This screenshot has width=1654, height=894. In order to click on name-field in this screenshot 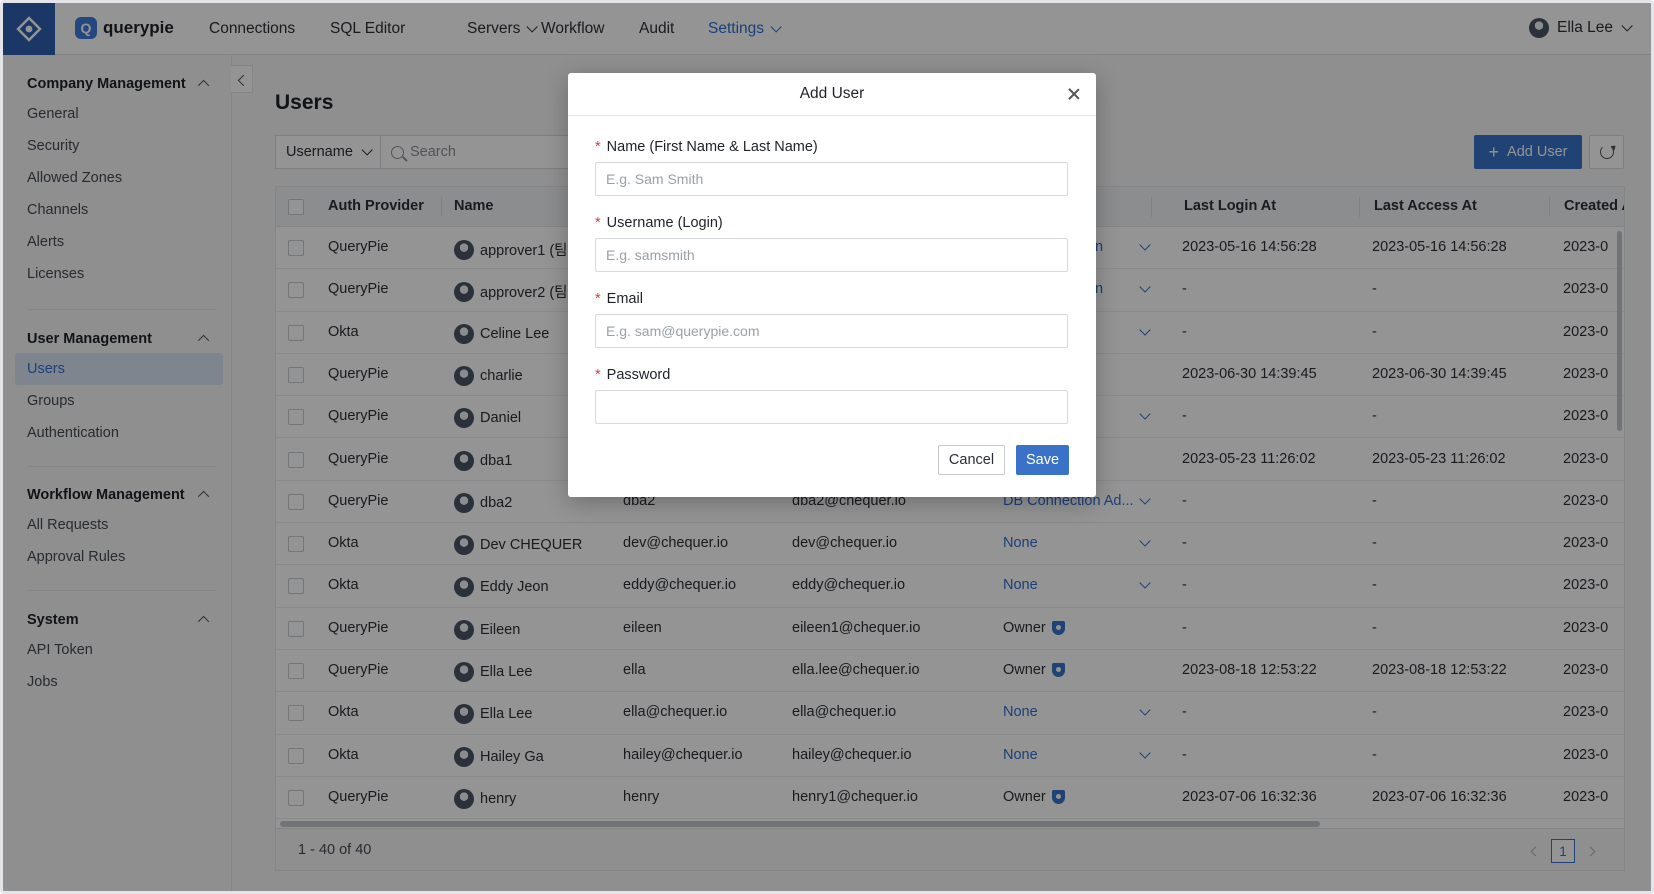, I will do `click(831, 179)`.